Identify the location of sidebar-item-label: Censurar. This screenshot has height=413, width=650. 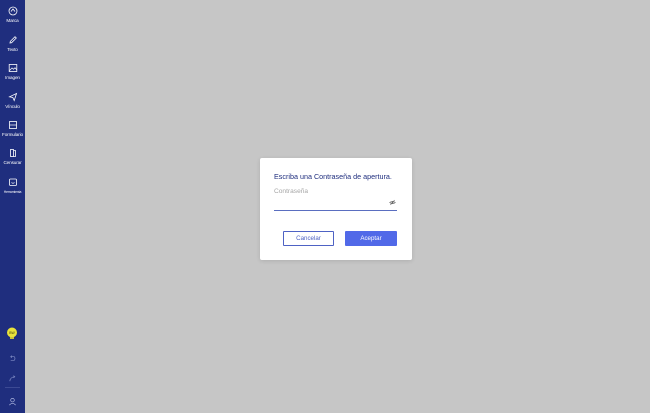
(12, 162).